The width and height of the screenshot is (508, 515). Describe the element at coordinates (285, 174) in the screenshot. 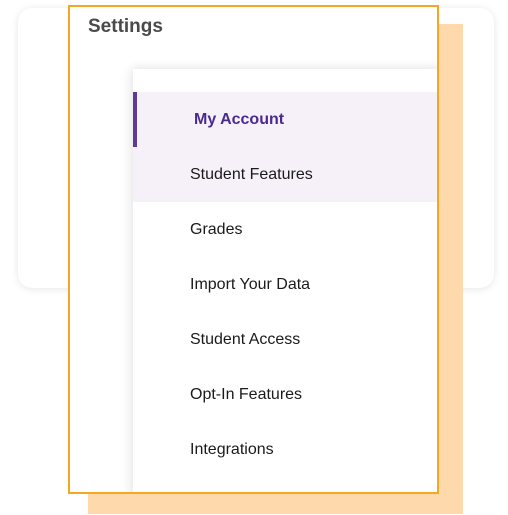

I see `menu-item-student-features: Student Features` at that location.